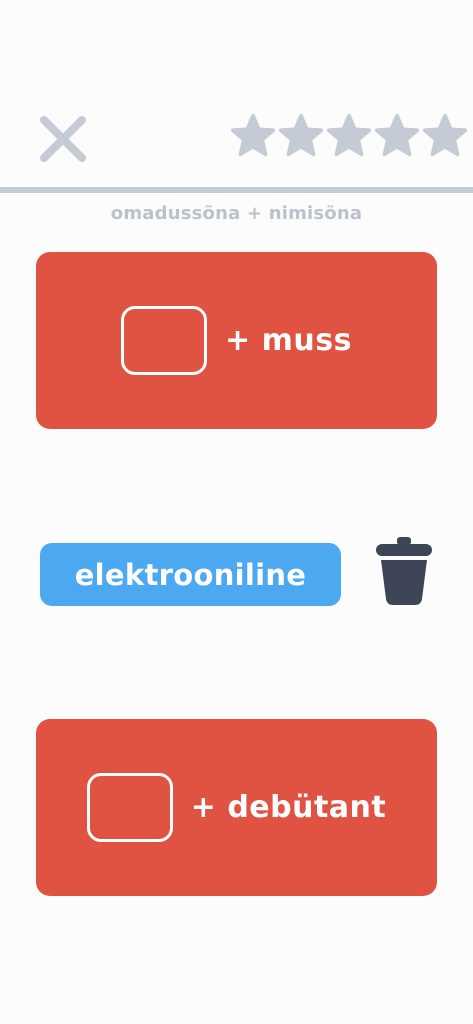  Describe the element at coordinates (288, 807) in the screenshot. I see `card-label: + debütant` at that location.